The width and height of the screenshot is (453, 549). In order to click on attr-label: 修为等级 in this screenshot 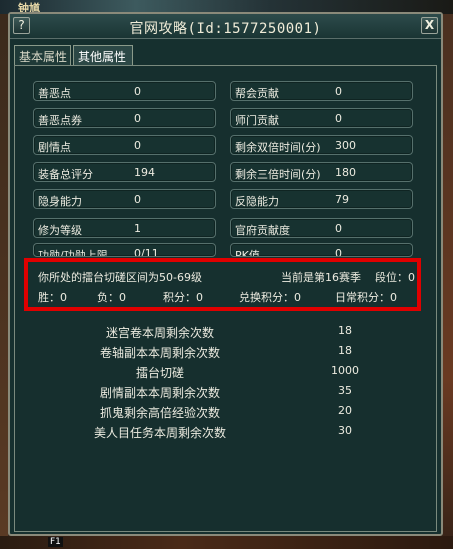, I will do `click(60, 230)`.